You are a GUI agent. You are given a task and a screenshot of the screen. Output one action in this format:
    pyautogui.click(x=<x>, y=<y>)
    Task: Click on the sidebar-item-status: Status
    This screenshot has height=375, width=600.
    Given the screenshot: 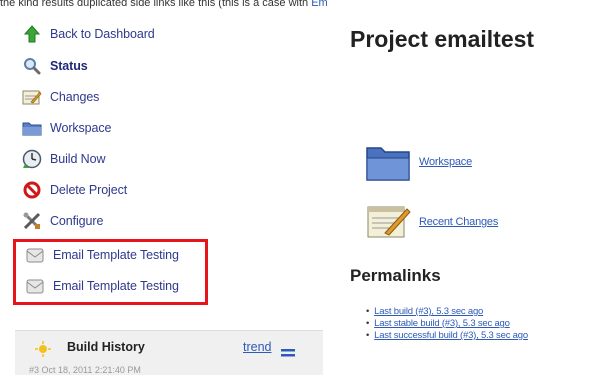 What is the action you would take?
    pyautogui.click(x=55, y=66)
    